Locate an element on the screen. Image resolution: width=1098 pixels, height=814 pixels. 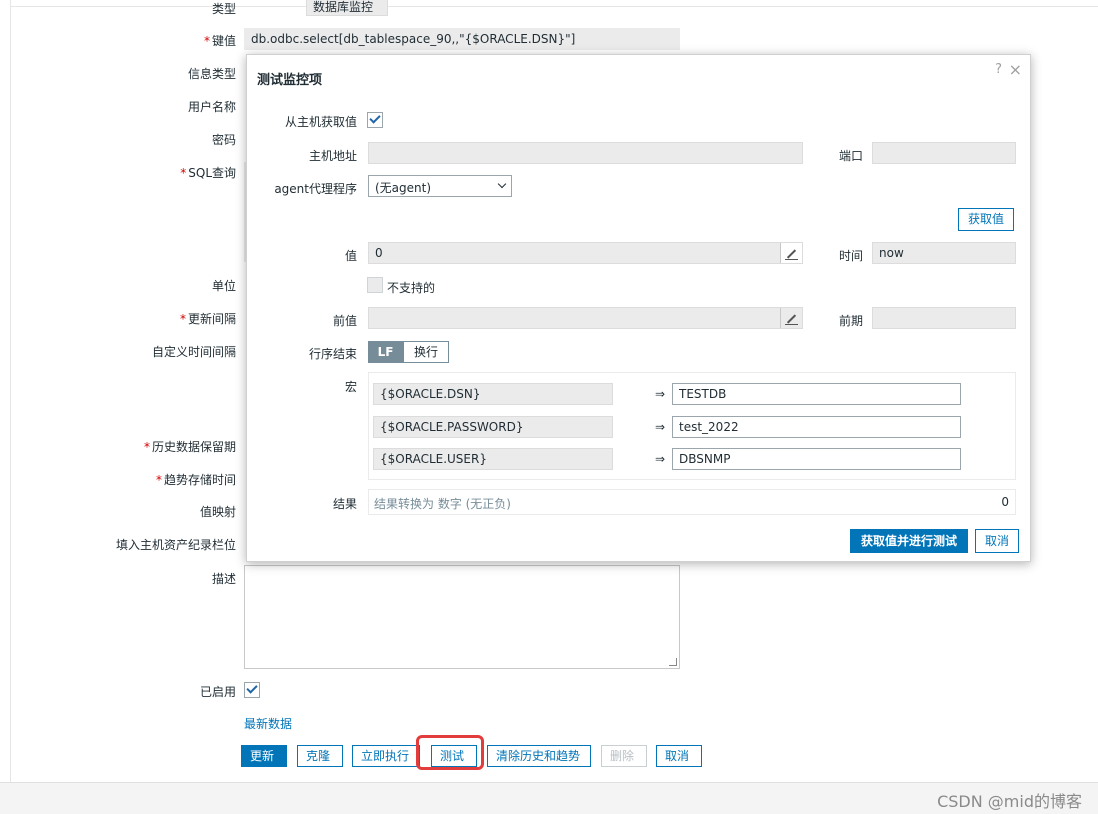
inventory-label: 填入主机资产纪录栏位 is located at coordinates (175, 545).